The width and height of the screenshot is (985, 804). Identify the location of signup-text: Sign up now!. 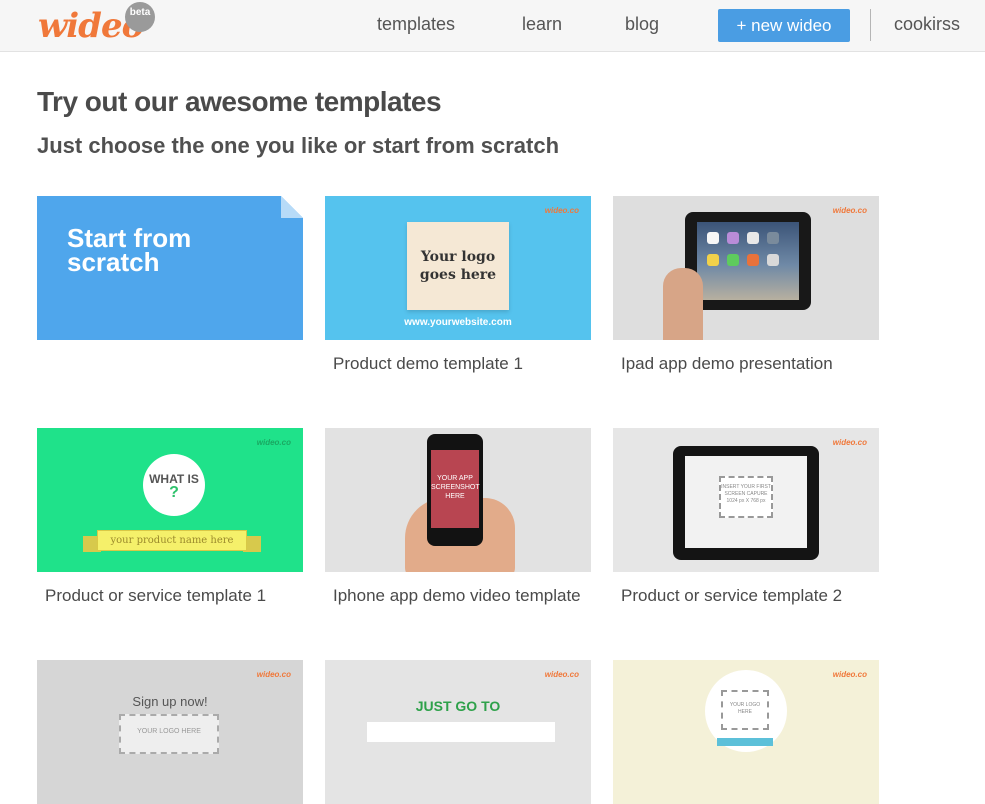
(170, 701).